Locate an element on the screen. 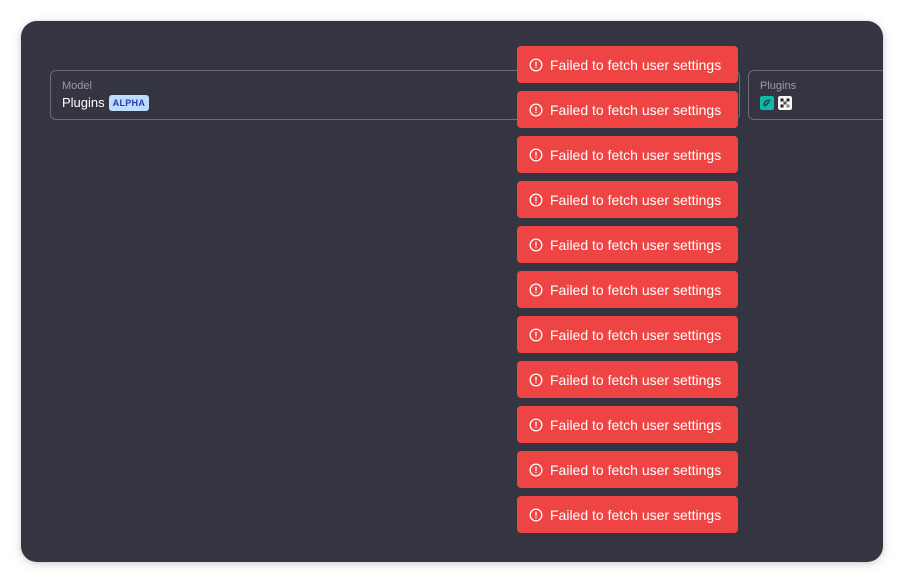  plugin-icons is located at coordinates (776, 103).